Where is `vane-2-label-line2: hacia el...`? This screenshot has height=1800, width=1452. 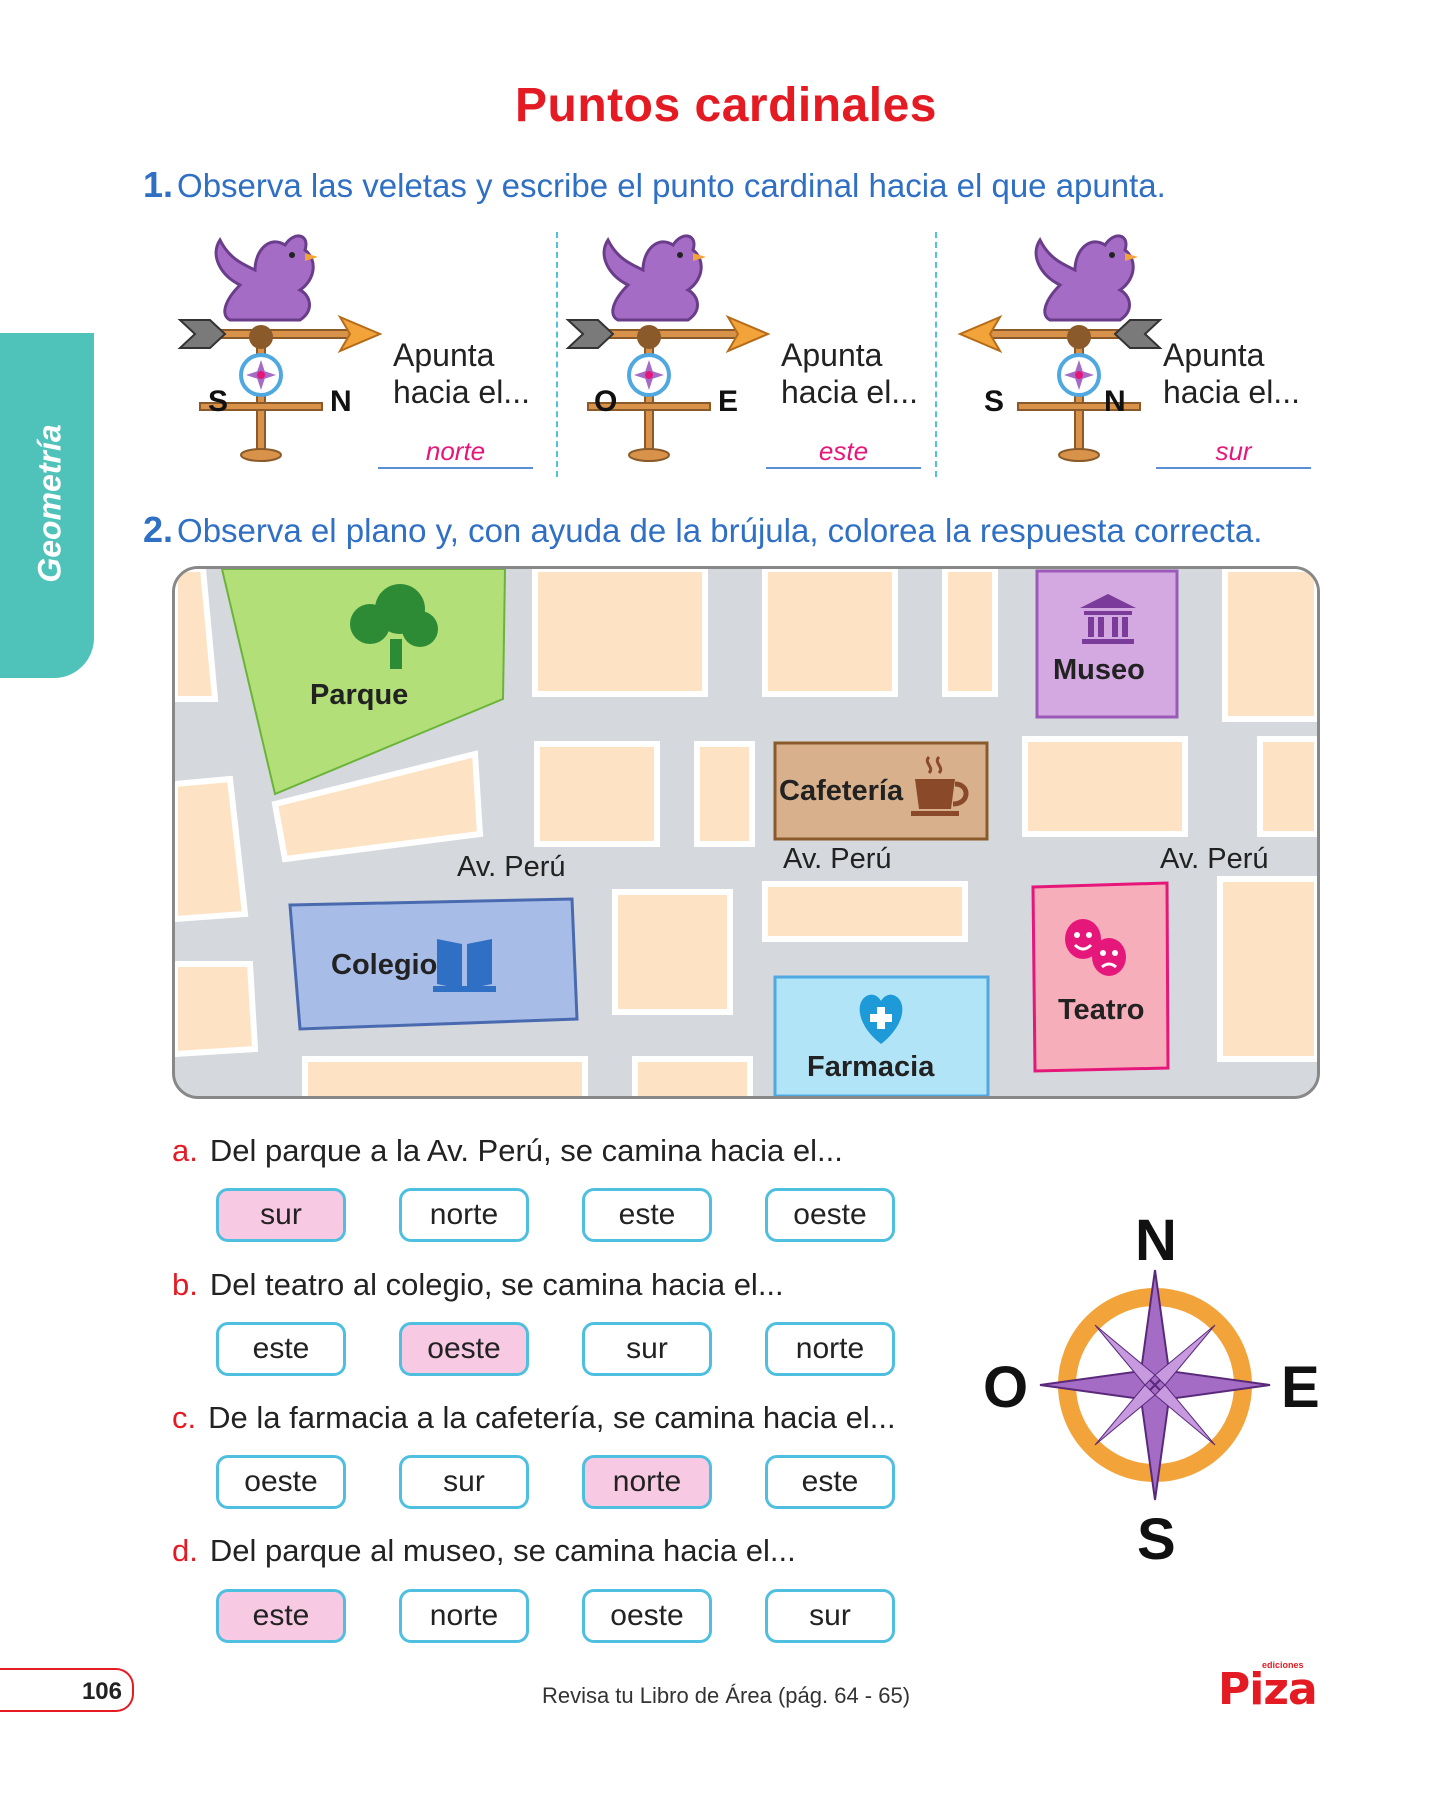 vane-2-label-line2: hacia el... is located at coordinates (849, 392).